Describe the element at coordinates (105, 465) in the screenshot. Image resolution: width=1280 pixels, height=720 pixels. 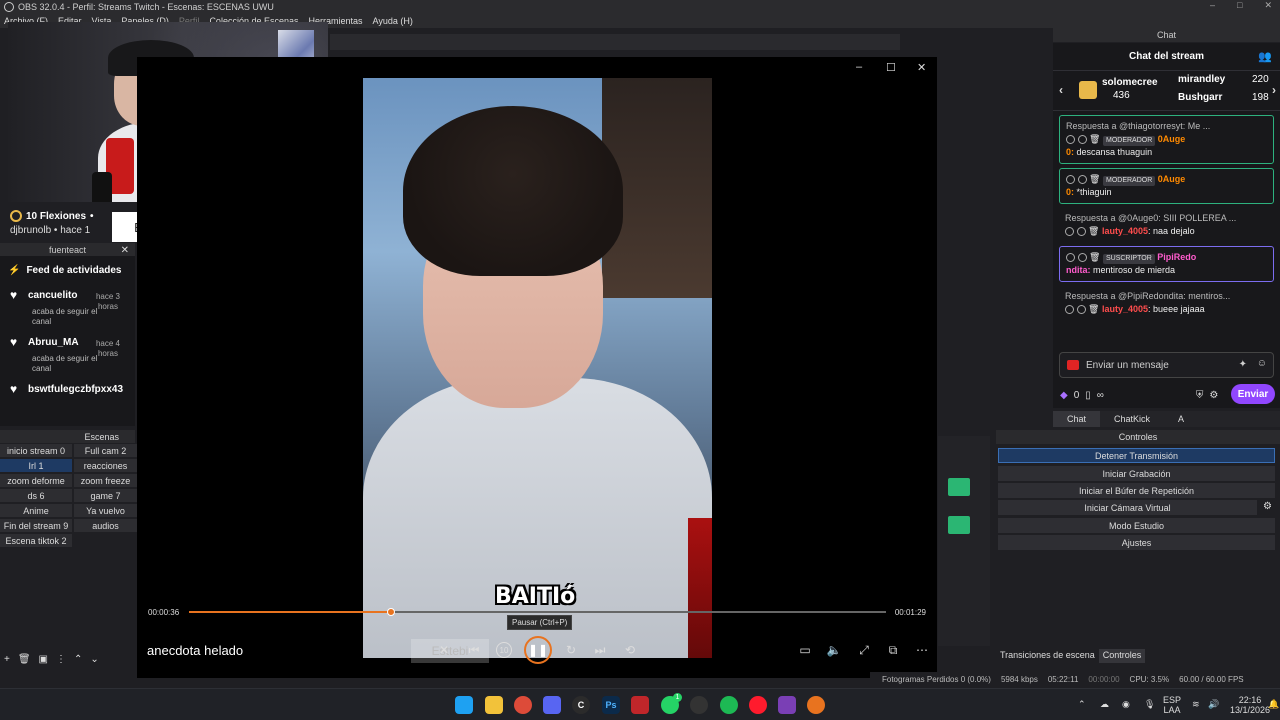
I see `scene-item: reacciones` at that location.